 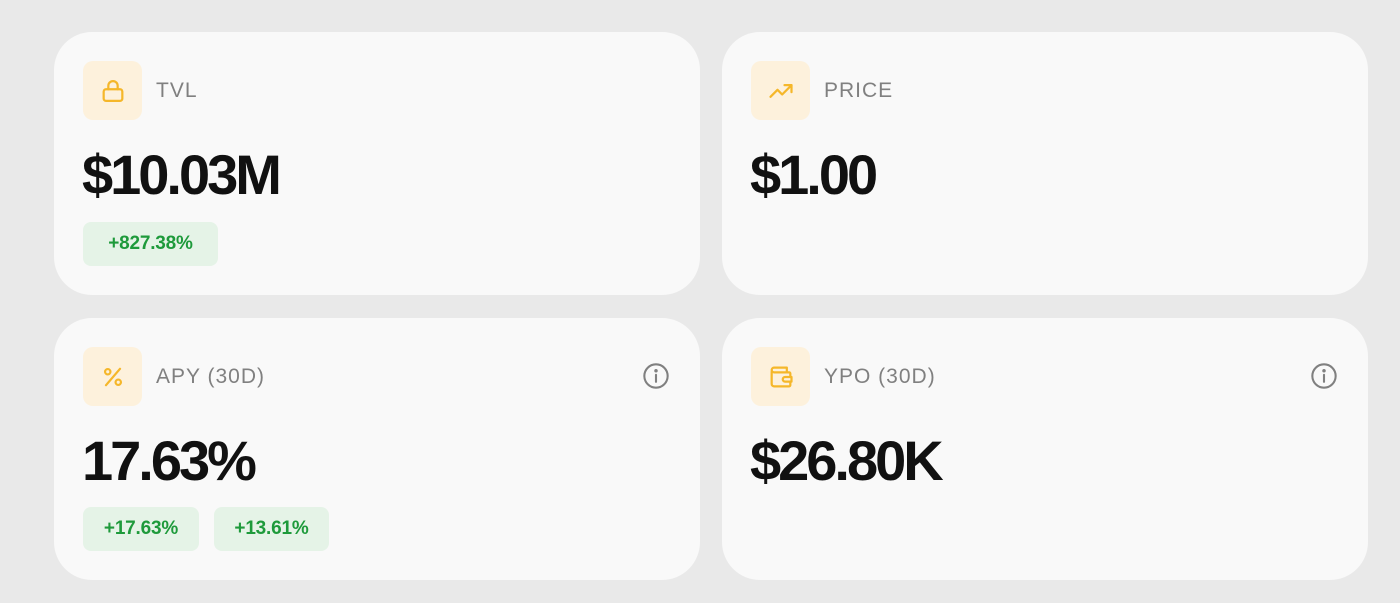 I want to click on apy-label: APY (30D), so click(x=210, y=376).